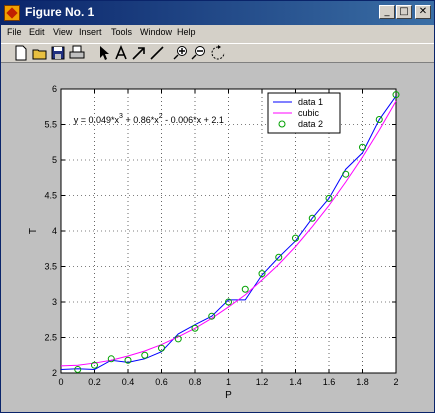 The image size is (435, 413). Describe the element at coordinates (161, 382) in the screenshot. I see `x-tick-label: 0.6` at that location.